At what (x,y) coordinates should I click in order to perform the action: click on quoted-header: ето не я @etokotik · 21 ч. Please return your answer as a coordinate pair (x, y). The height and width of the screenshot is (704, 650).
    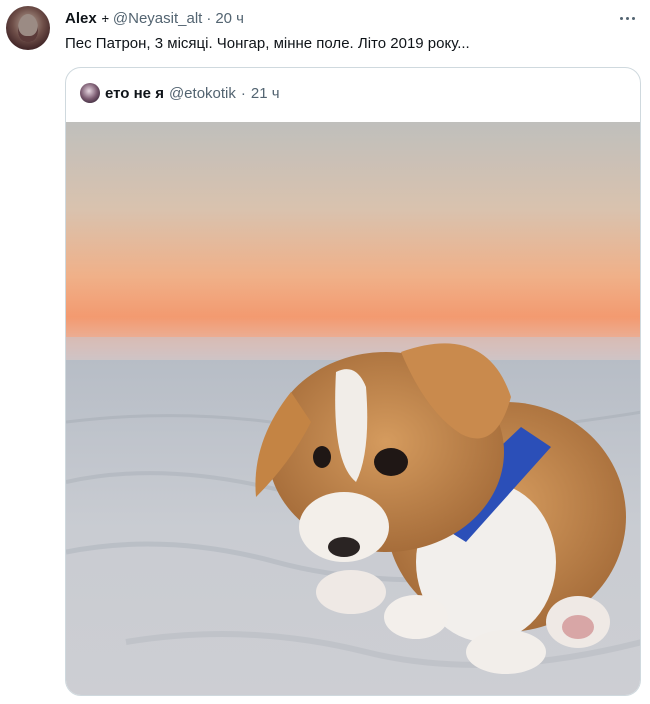
    Looking at the image, I should click on (180, 93).